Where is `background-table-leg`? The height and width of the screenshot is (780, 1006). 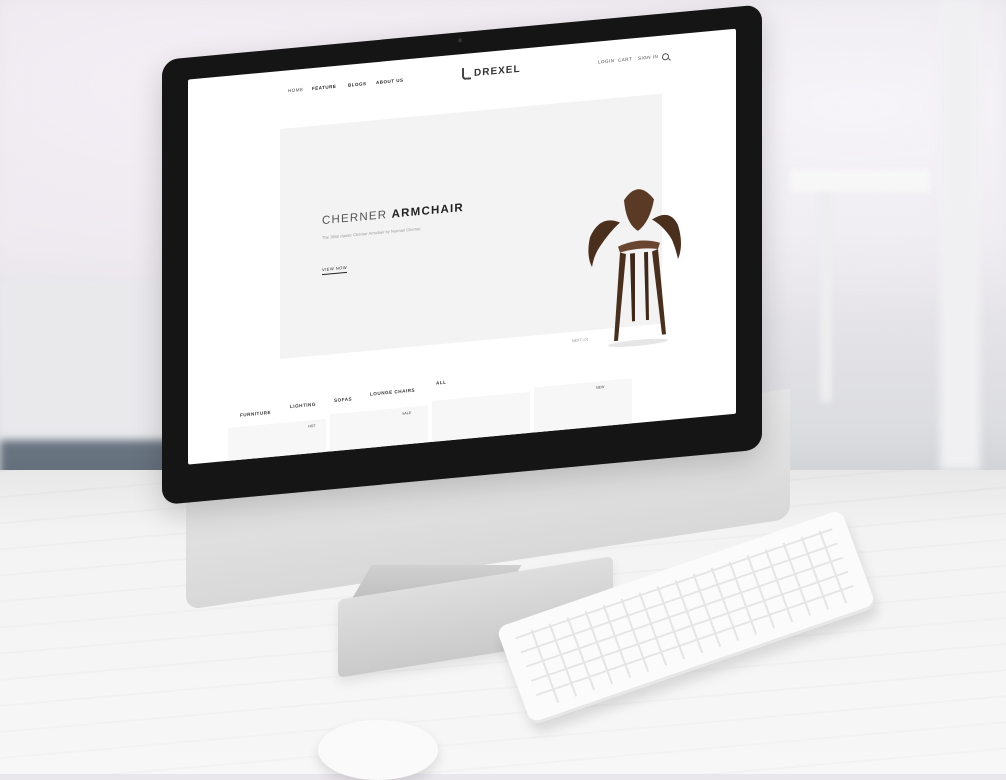
background-table-leg is located at coordinates (826, 297).